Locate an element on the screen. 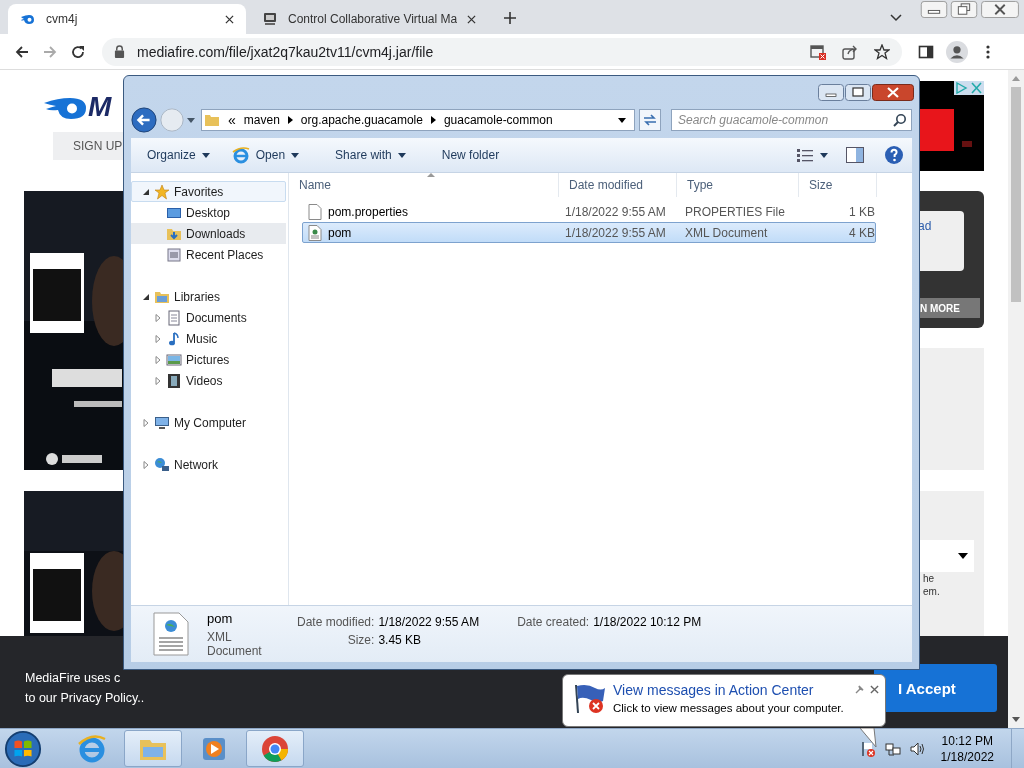  nav-item: Desktop is located at coordinates (208, 212).